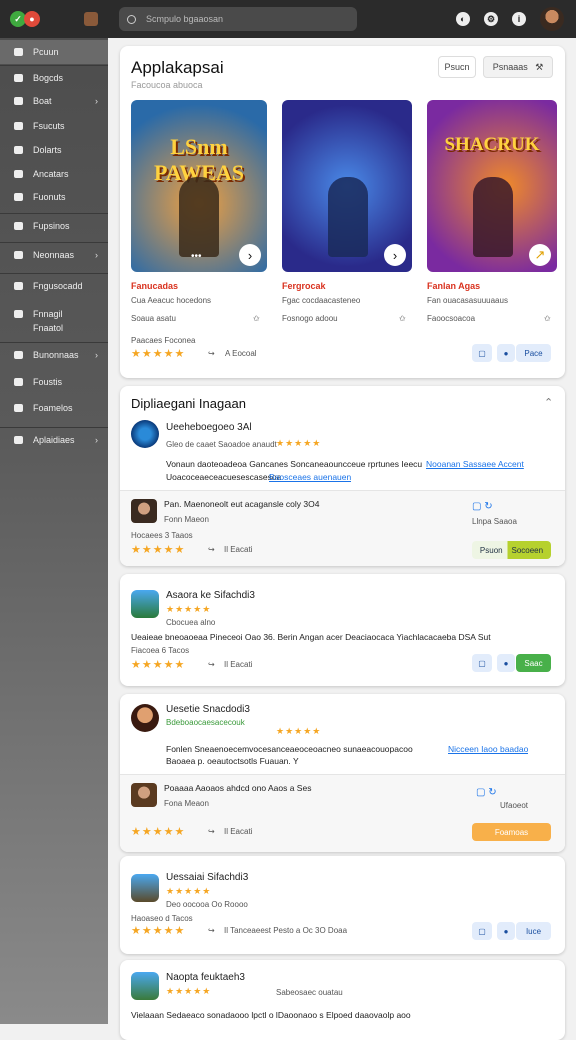  Describe the element at coordinates (54, 52) in the screenshot. I see `sidebar-item-1: Pcuun` at that location.